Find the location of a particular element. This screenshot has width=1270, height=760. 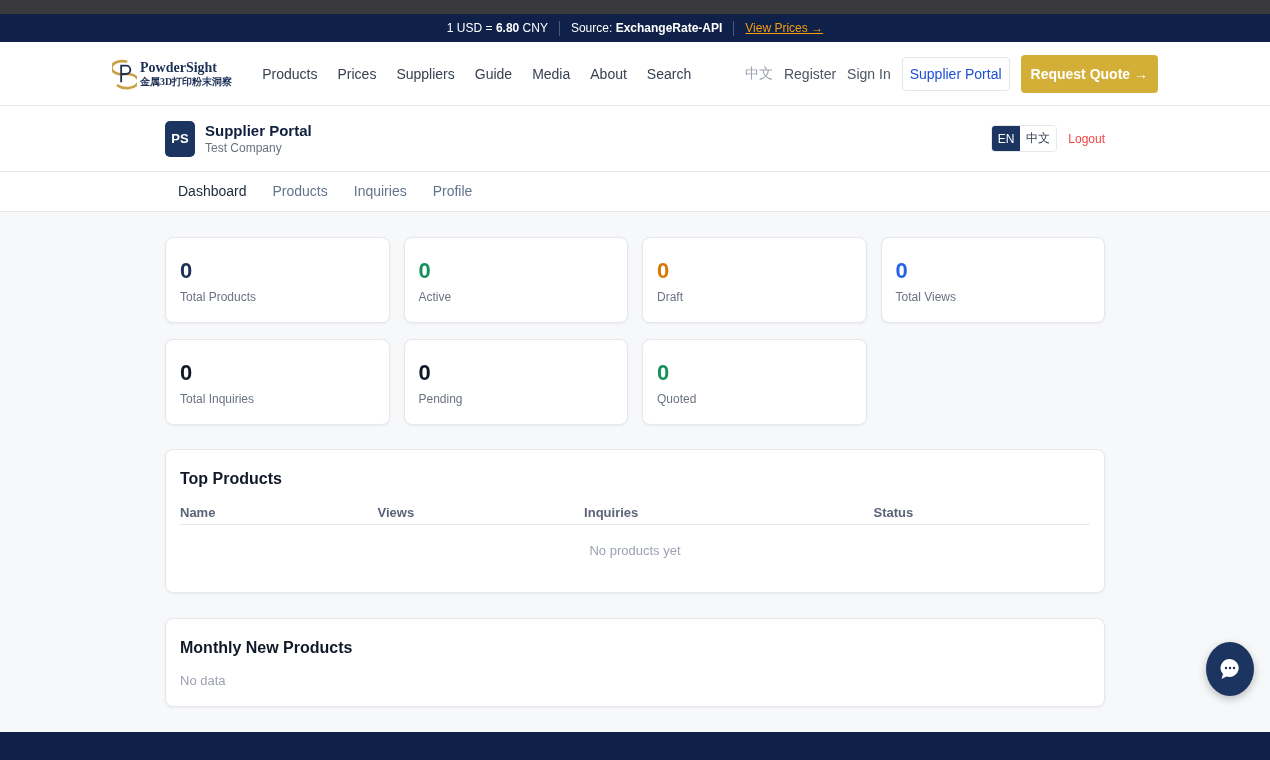

empty-message: No products yet is located at coordinates (635, 551).